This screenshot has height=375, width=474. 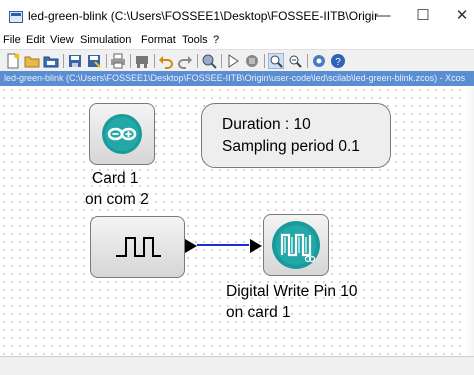 I want to click on digital-write-icon, so click(x=296, y=245).